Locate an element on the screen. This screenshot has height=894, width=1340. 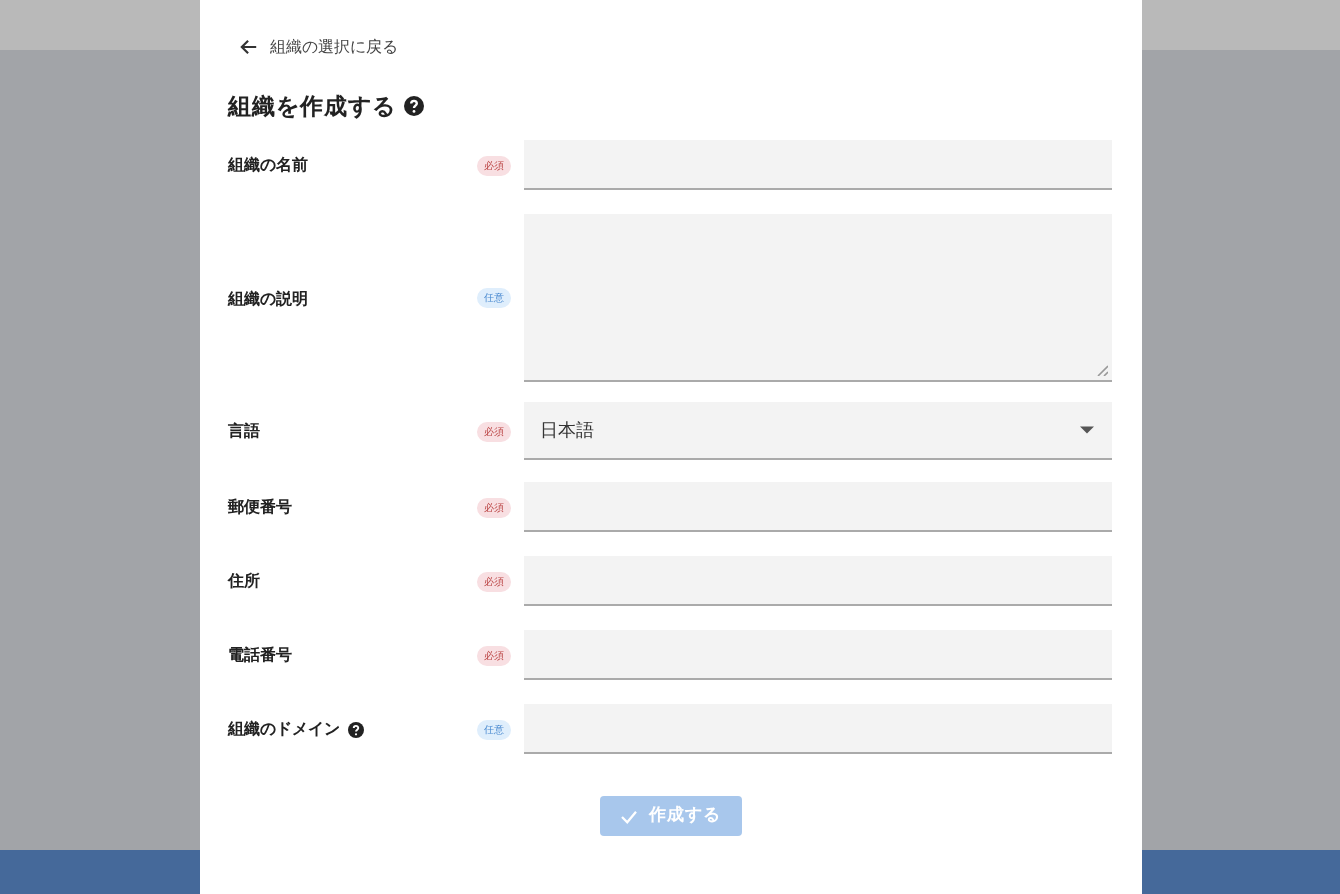
check-icon is located at coordinates (628, 816).